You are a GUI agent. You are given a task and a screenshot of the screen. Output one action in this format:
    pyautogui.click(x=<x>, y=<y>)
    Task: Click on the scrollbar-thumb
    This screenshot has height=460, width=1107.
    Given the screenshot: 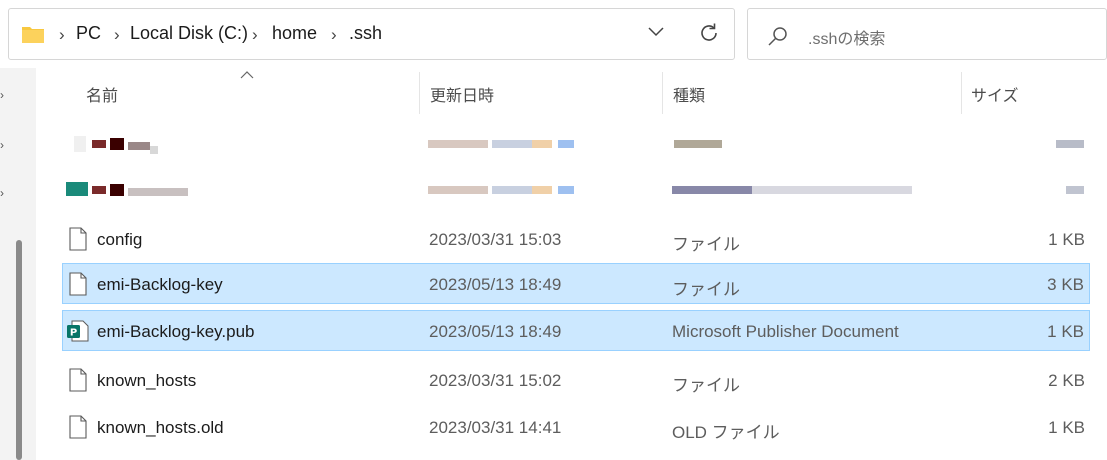 What is the action you would take?
    pyautogui.click(x=19, y=350)
    